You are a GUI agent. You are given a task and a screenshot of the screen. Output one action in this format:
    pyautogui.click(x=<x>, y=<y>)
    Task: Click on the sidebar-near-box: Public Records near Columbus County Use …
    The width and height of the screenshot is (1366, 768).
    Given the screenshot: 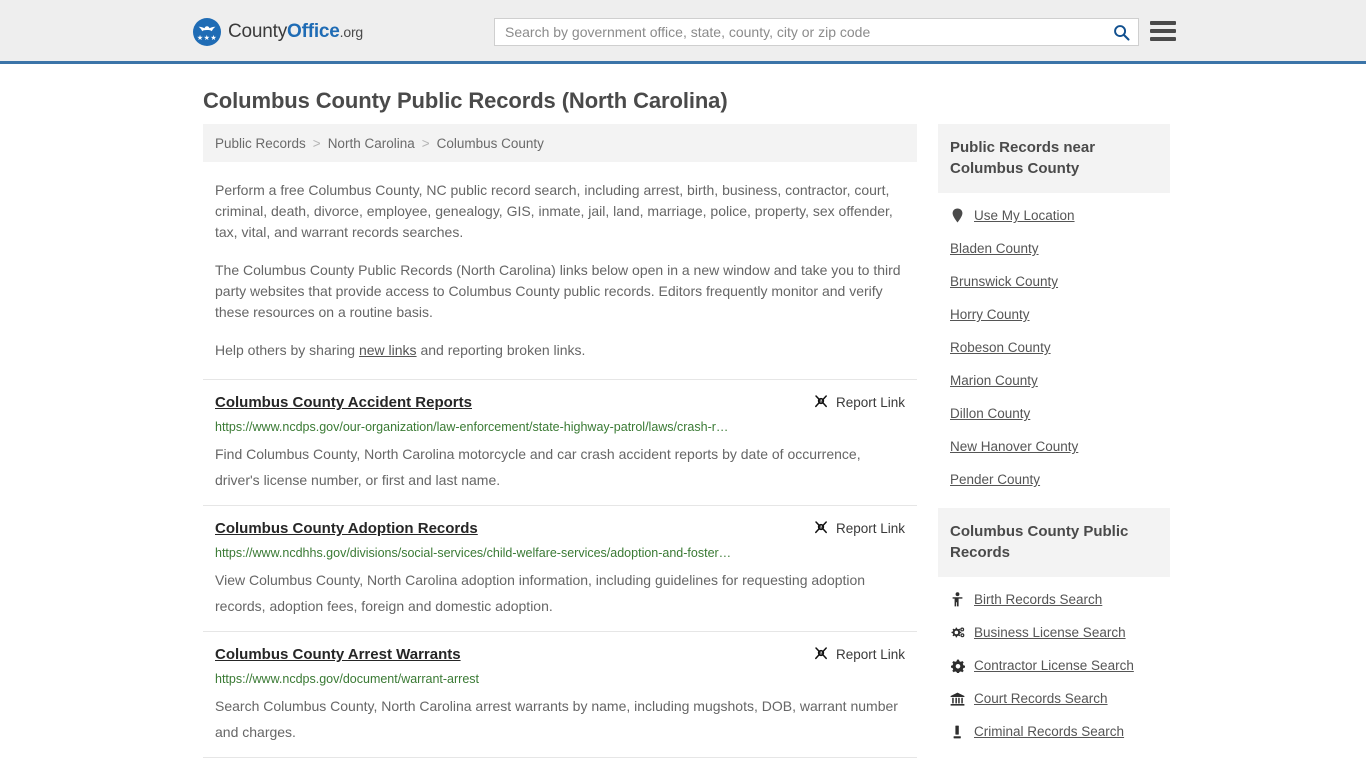 What is the action you would take?
    pyautogui.click(x=1054, y=310)
    